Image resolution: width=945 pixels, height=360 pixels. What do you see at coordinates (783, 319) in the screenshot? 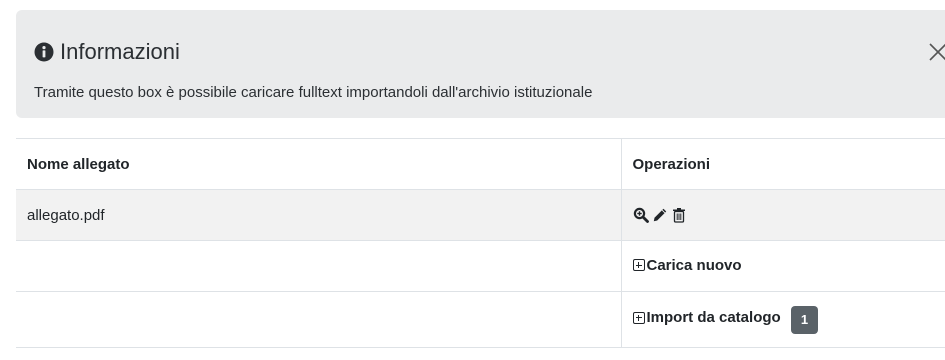
I see `import-action-cell: Import da catalogo 1` at bounding box center [783, 319].